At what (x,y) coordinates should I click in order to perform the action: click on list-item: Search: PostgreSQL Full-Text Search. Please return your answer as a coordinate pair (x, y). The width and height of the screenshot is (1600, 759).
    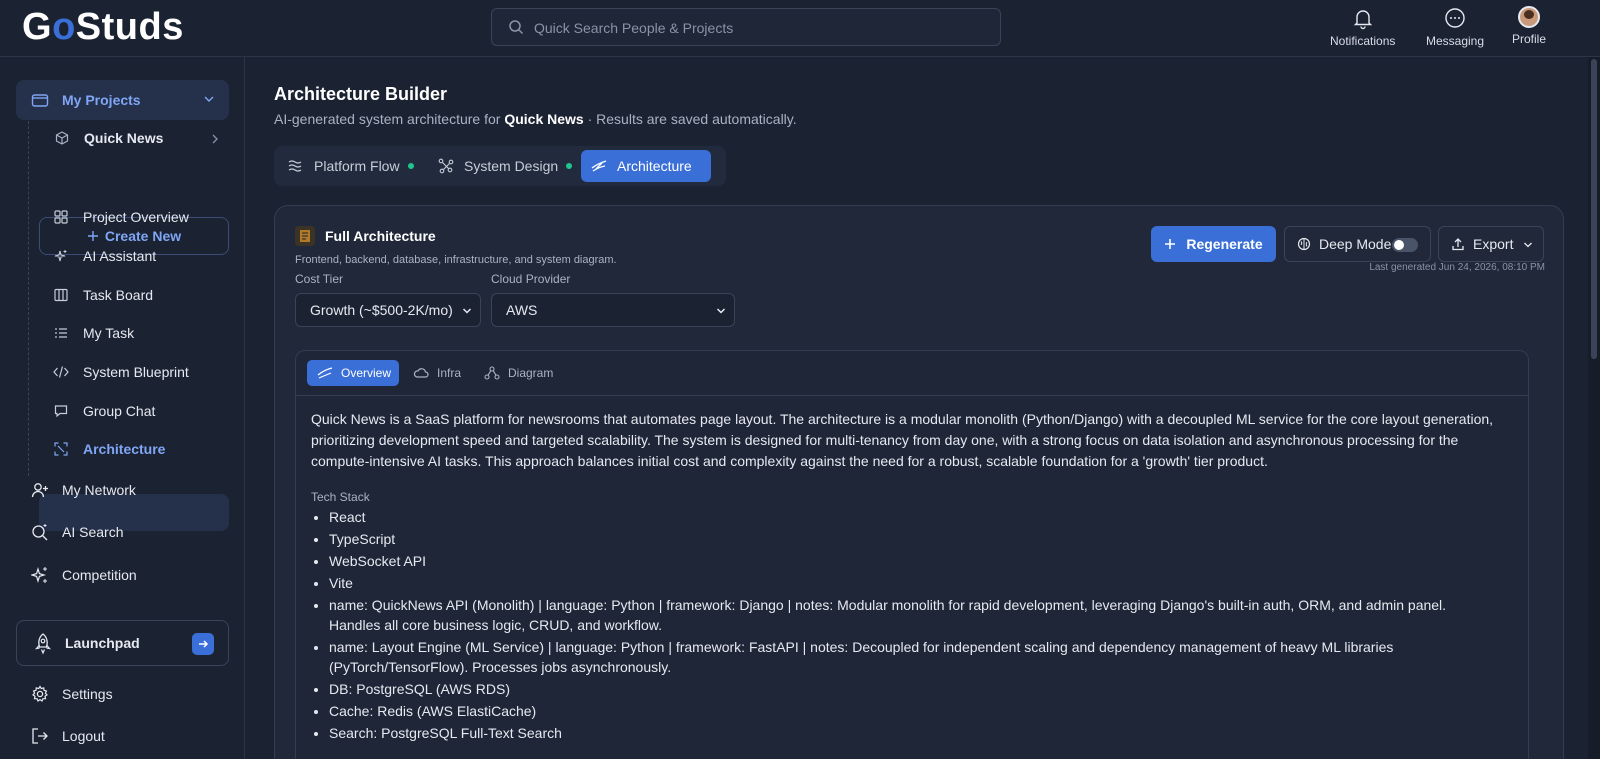
    Looking at the image, I should click on (914, 733).